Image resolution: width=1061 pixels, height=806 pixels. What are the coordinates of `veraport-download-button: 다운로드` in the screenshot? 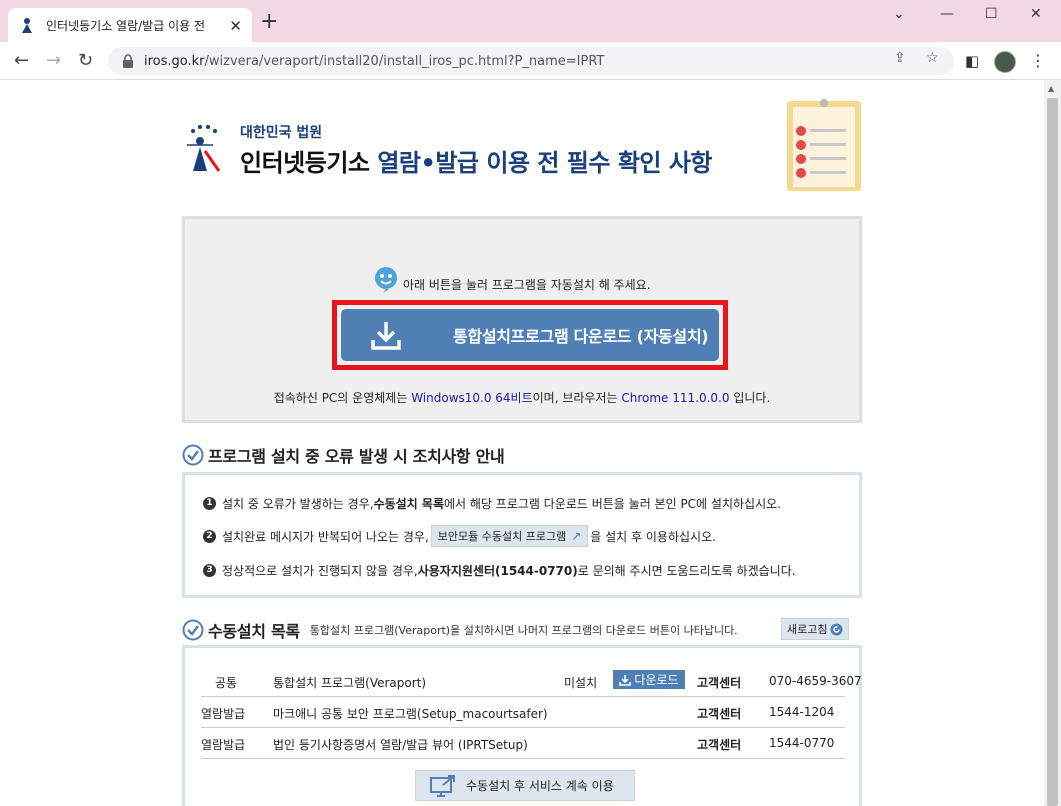 It's located at (649, 679).